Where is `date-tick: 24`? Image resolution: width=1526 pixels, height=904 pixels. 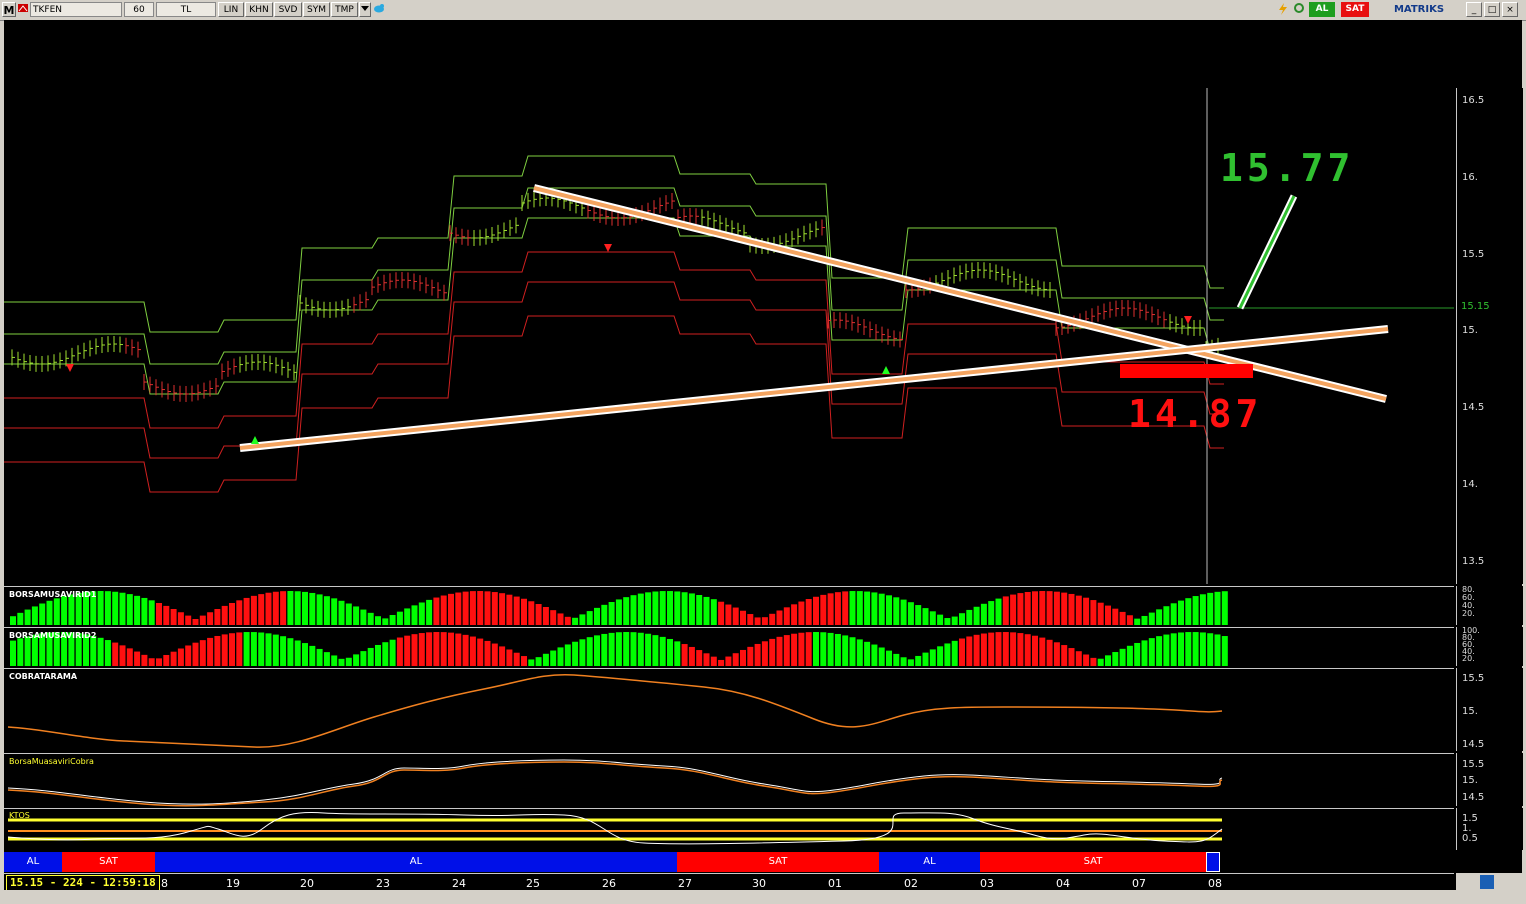
date-tick: 24 is located at coordinates (459, 883).